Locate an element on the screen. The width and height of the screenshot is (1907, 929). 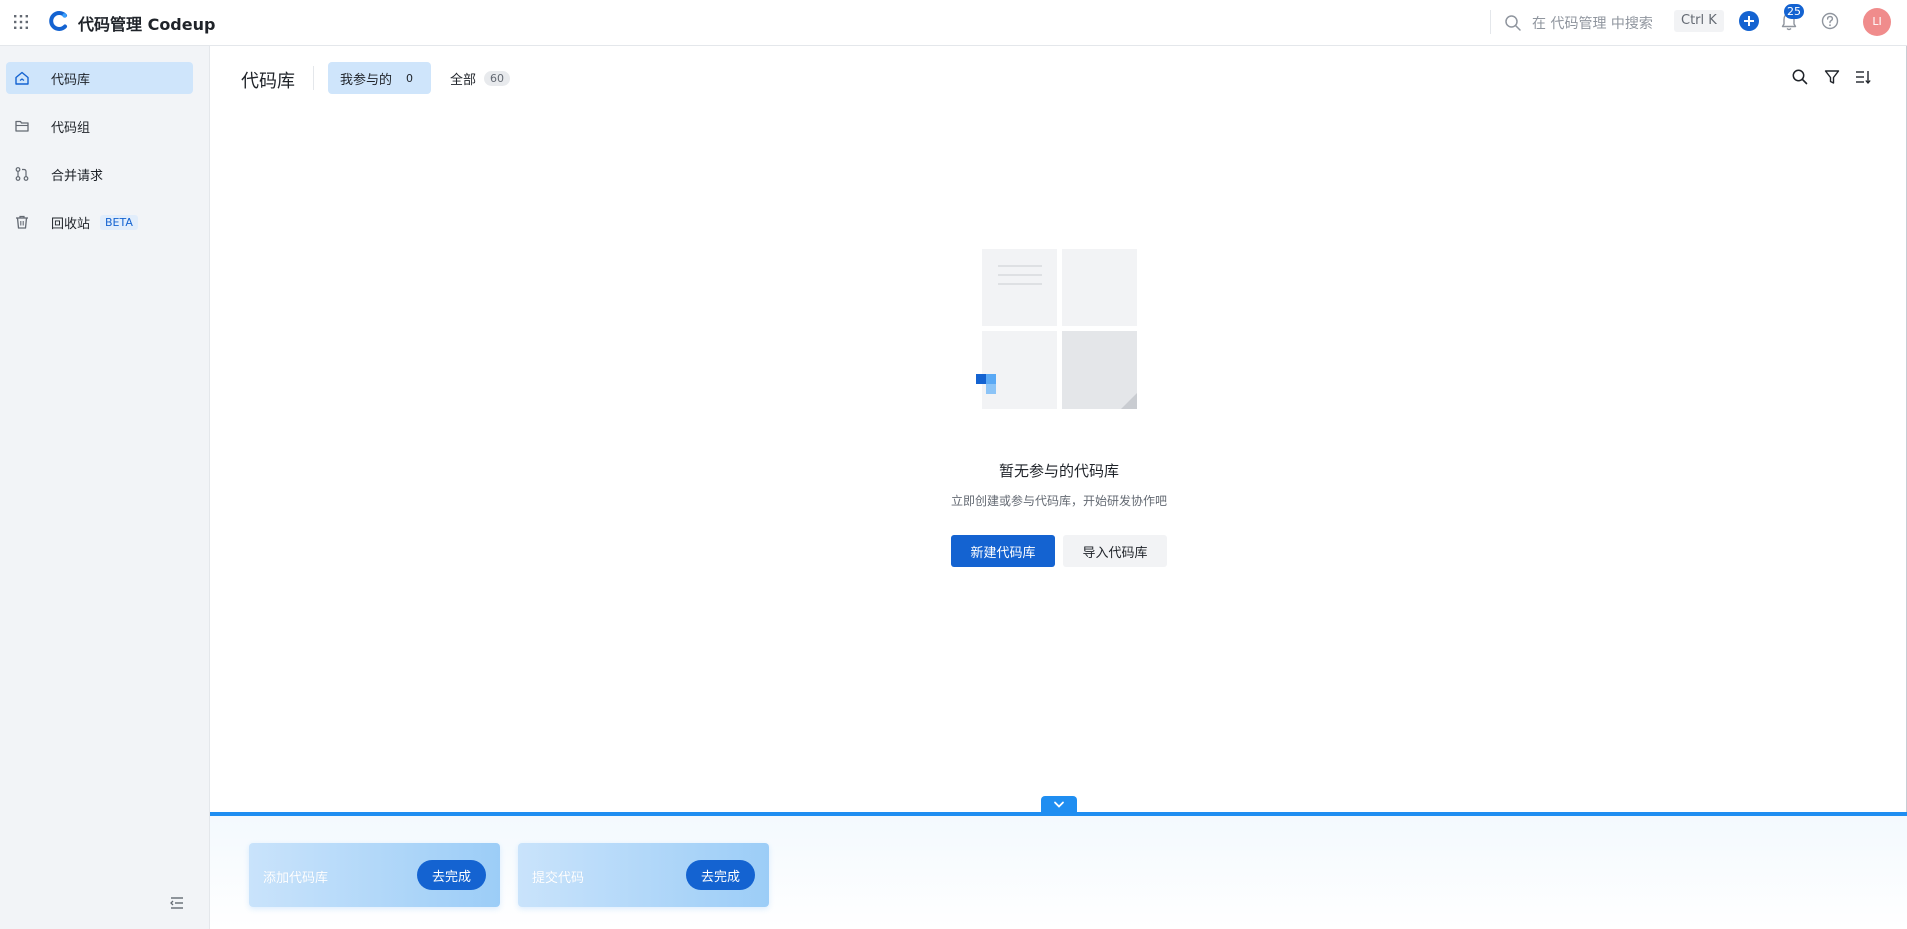
help-icon is located at coordinates (1830, 21).